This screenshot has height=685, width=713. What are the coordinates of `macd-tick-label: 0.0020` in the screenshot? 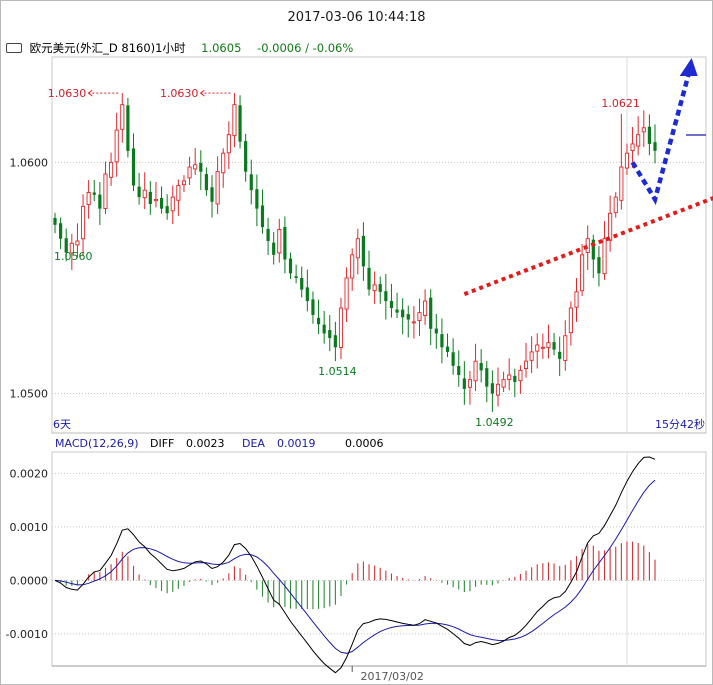 It's located at (29, 473).